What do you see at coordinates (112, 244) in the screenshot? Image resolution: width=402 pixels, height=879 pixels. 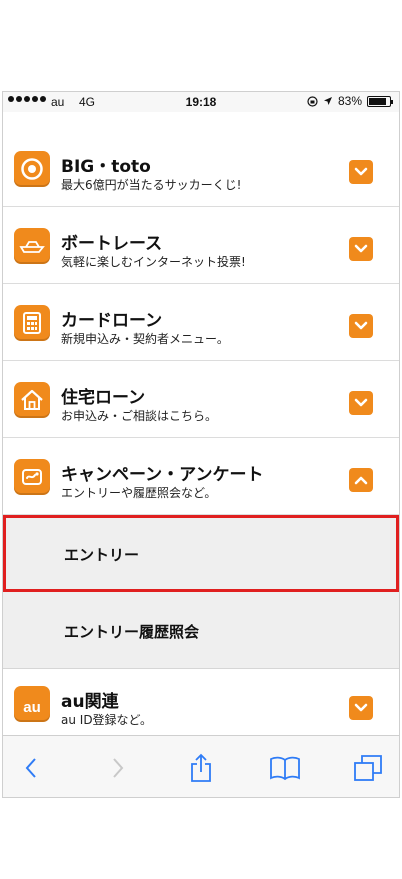 I see `menu-item-title: ボートレース` at bounding box center [112, 244].